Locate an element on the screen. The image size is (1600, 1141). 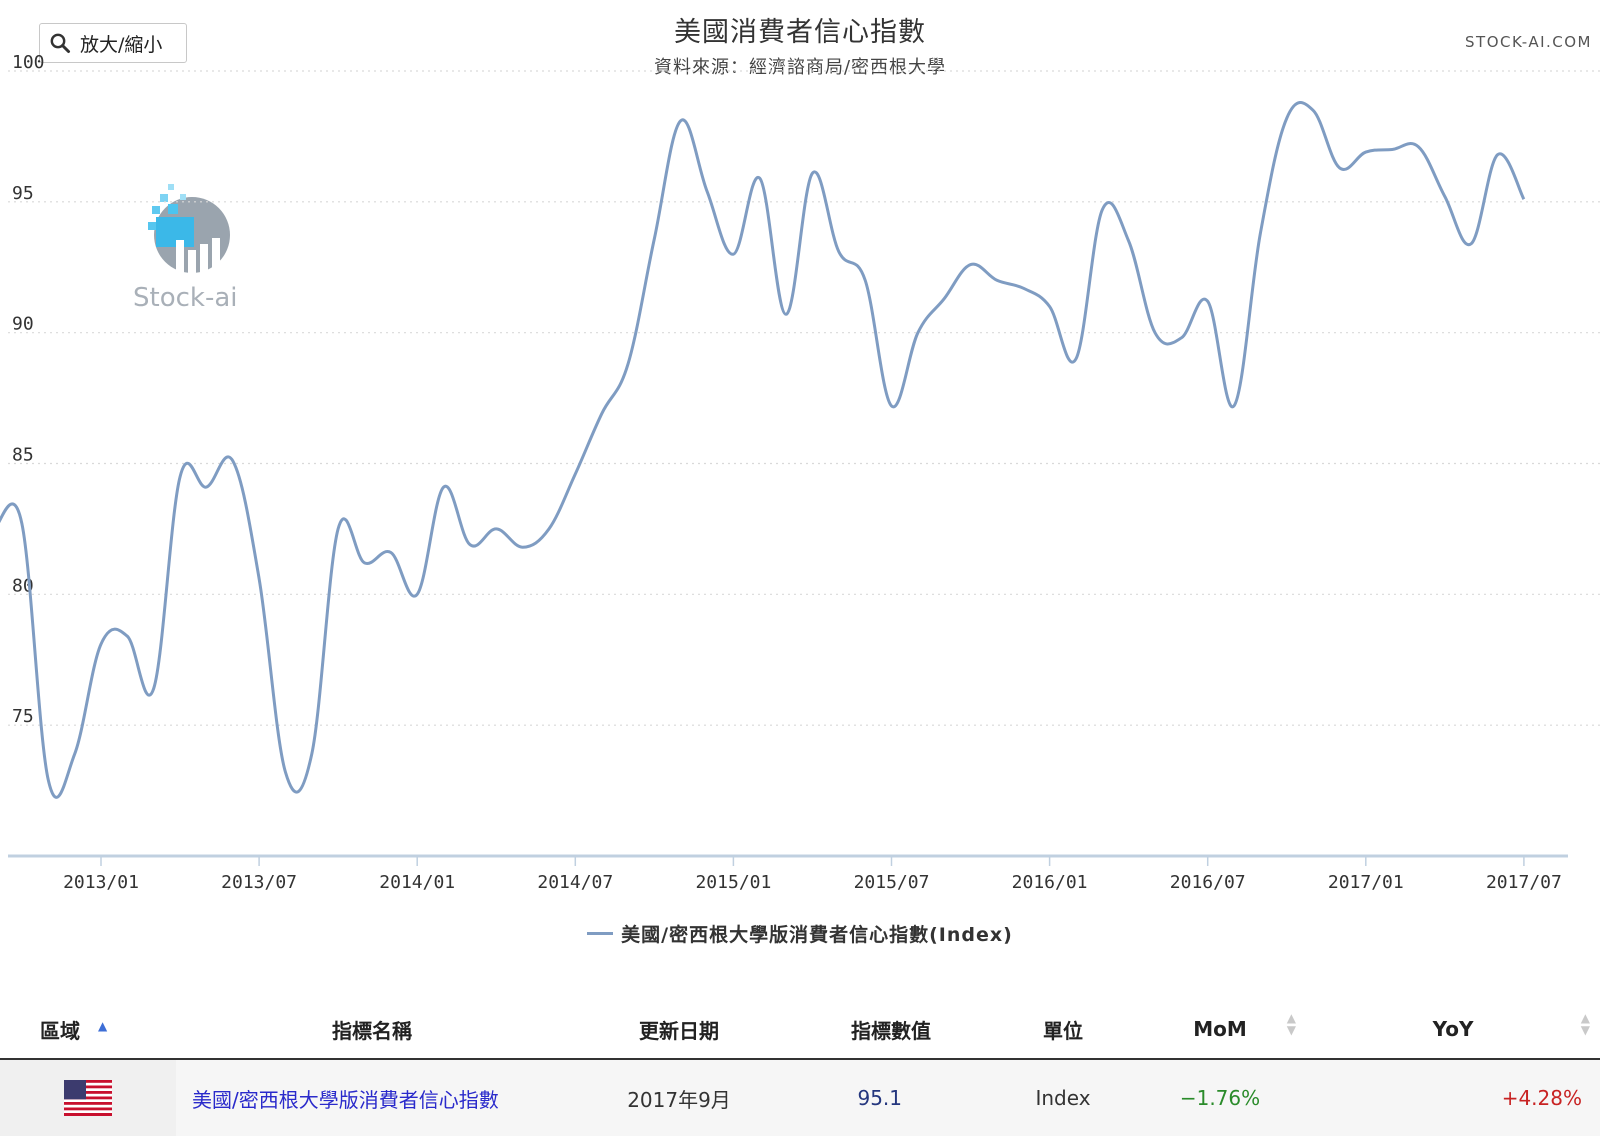
x-tick-label: 2017/07 is located at coordinates (1524, 882).